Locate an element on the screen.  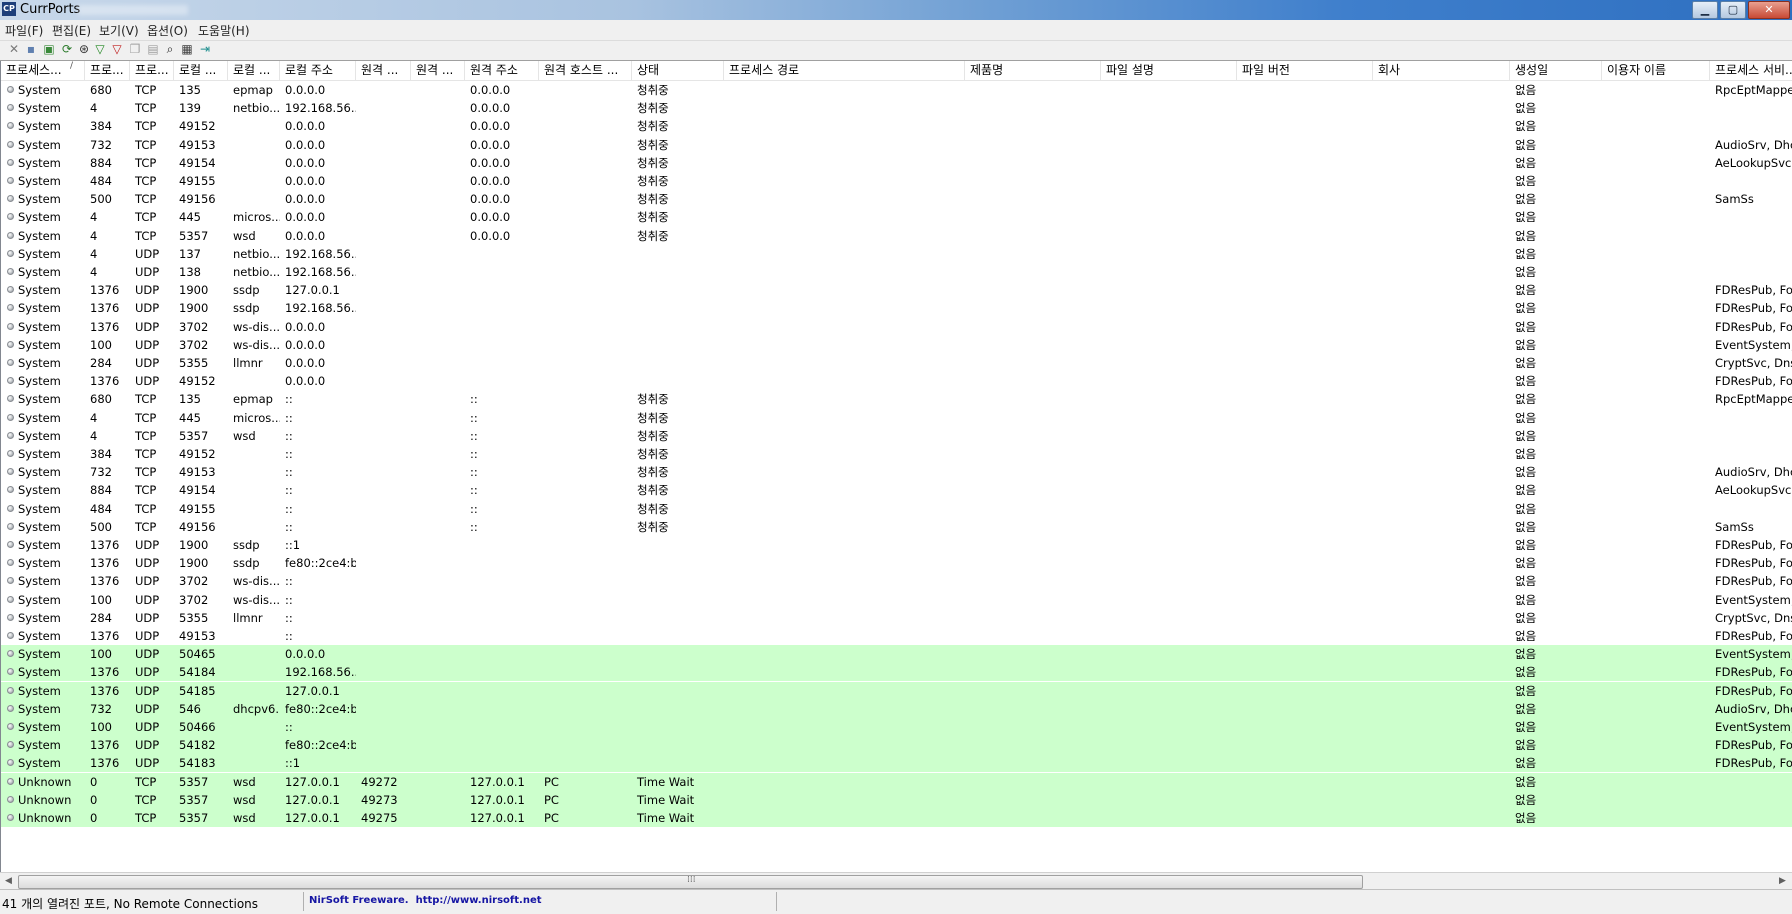
table-row: System 732 TCP 49153::::청취중 없음 AudioSrv, Dhcp is located at coordinates (896, 472).